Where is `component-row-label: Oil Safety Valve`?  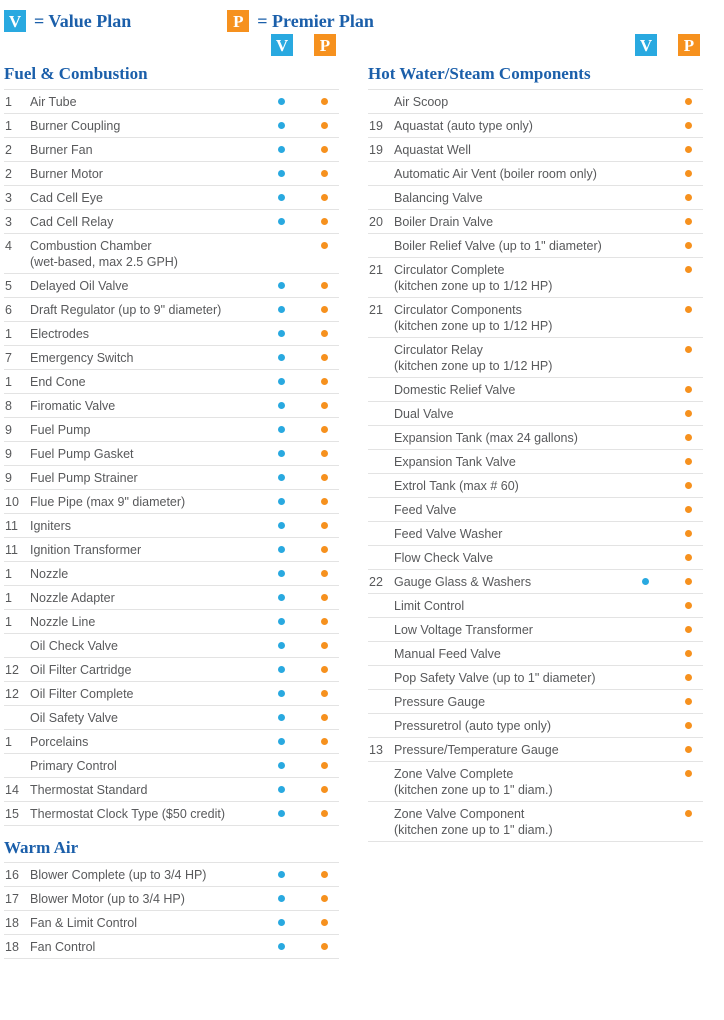
component-row-label: Oil Safety Valve is located at coordinates (74, 717).